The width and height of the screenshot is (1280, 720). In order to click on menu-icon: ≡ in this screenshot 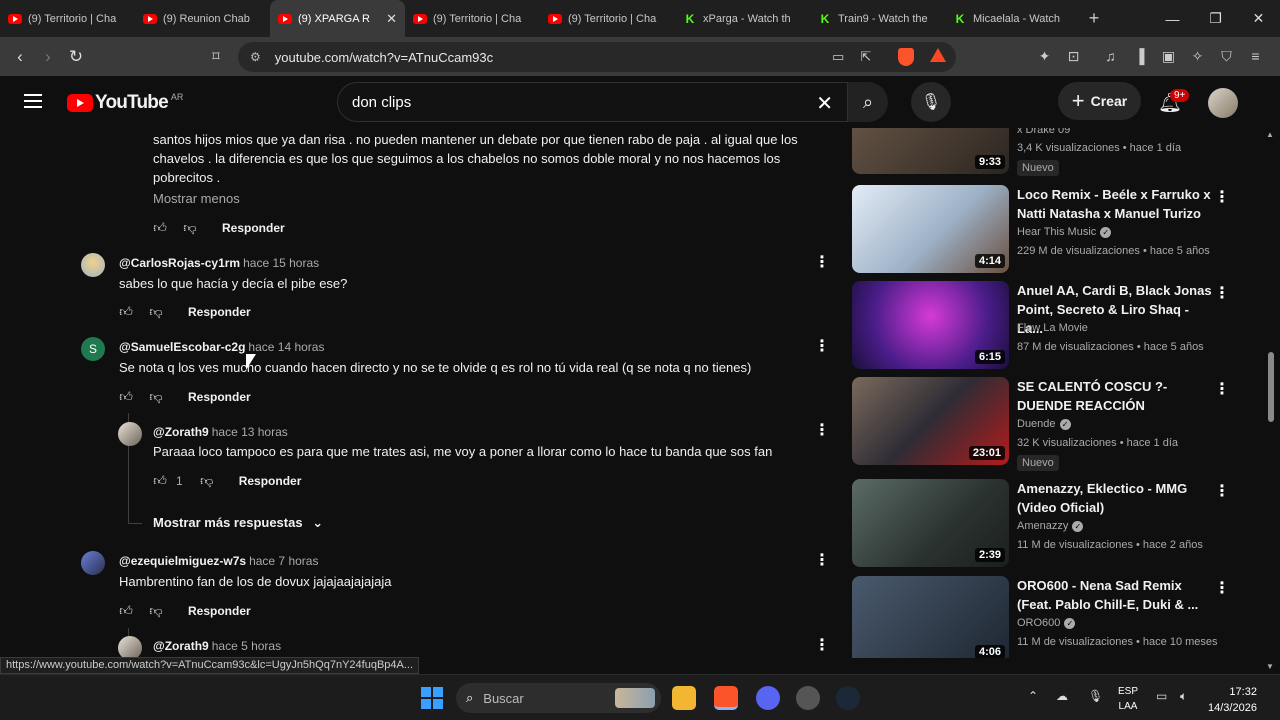, I will do `click(1255, 56)`.